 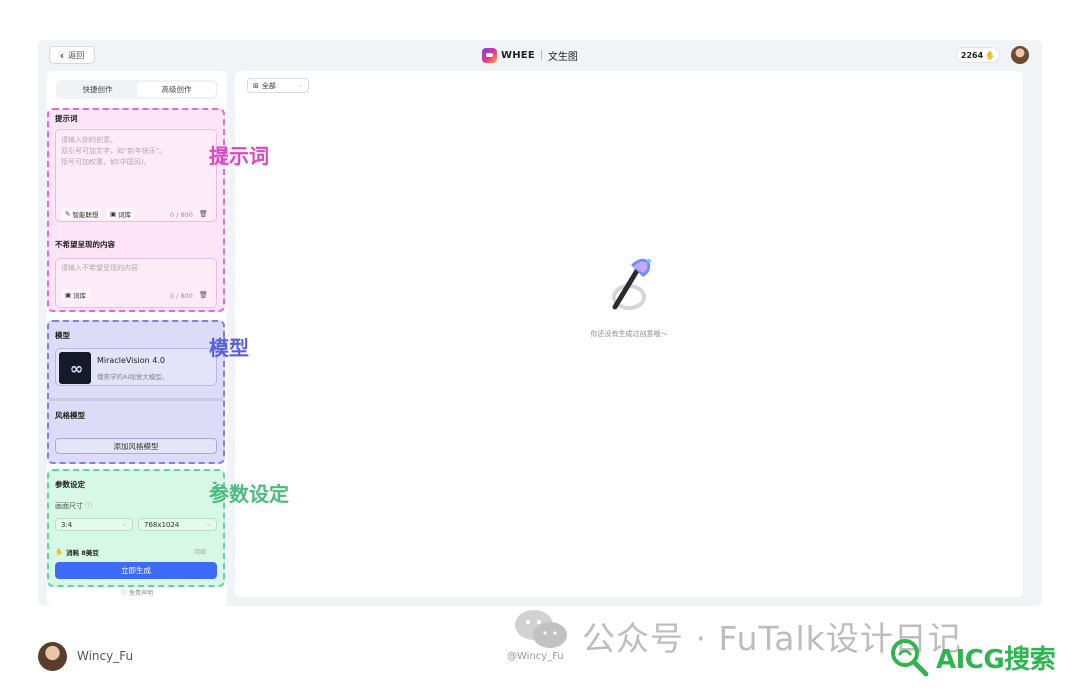 What do you see at coordinates (249, 494) in the screenshot?
I see `annotation-params: 参数设定` at bounding box center [249, 494].